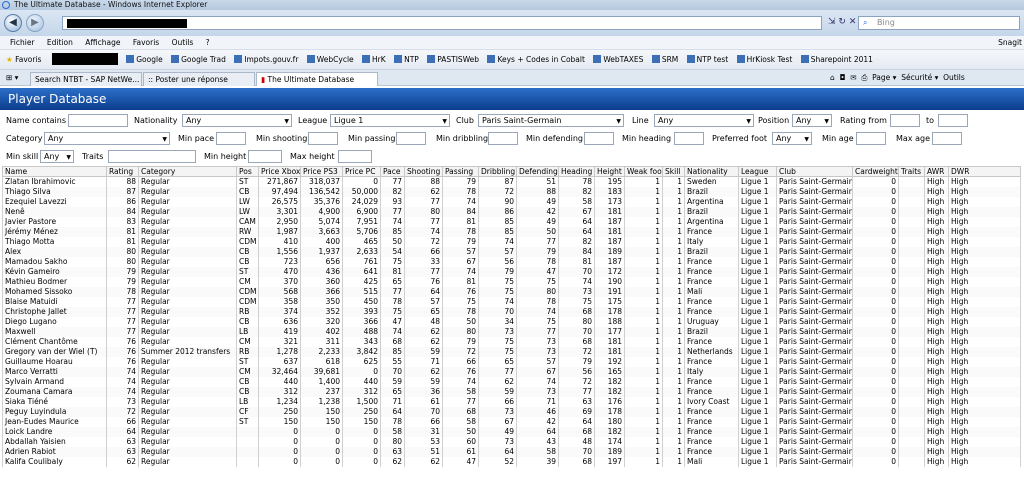 The height and width of the screenshot is (488, 1024). I want to click on tab-poster-reponse: :: Poster une réponse, so click(199, 79).